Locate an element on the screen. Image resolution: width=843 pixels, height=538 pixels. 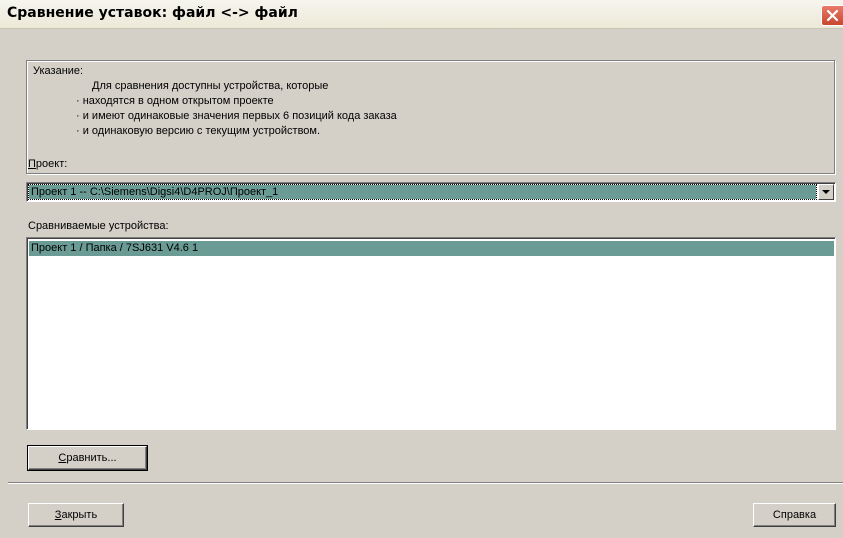
project-label-text: роект: is located at coordinates (51, 164).